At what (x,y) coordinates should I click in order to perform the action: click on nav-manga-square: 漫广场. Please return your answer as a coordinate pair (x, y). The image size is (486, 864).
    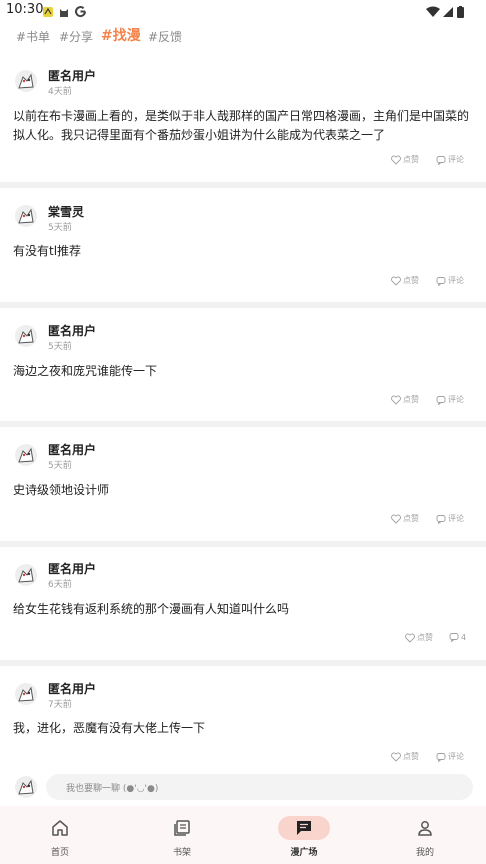
    Looking at the image, I should click on (304, 835).